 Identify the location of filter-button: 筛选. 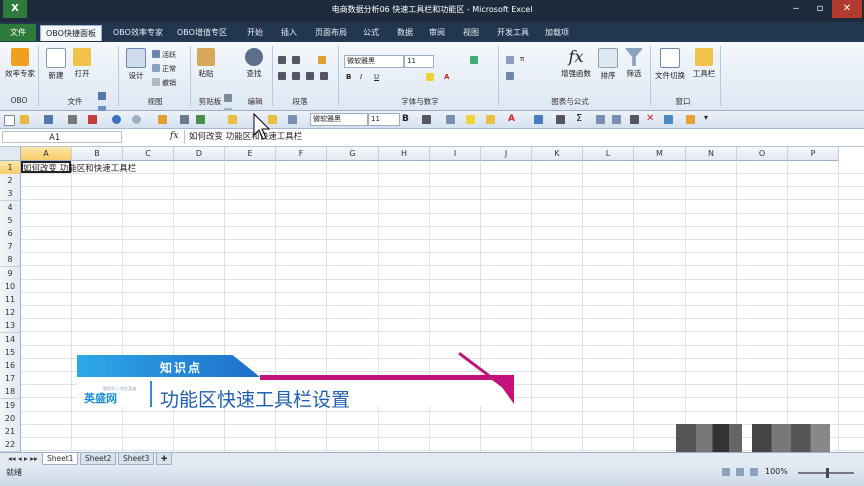
(634, 63).